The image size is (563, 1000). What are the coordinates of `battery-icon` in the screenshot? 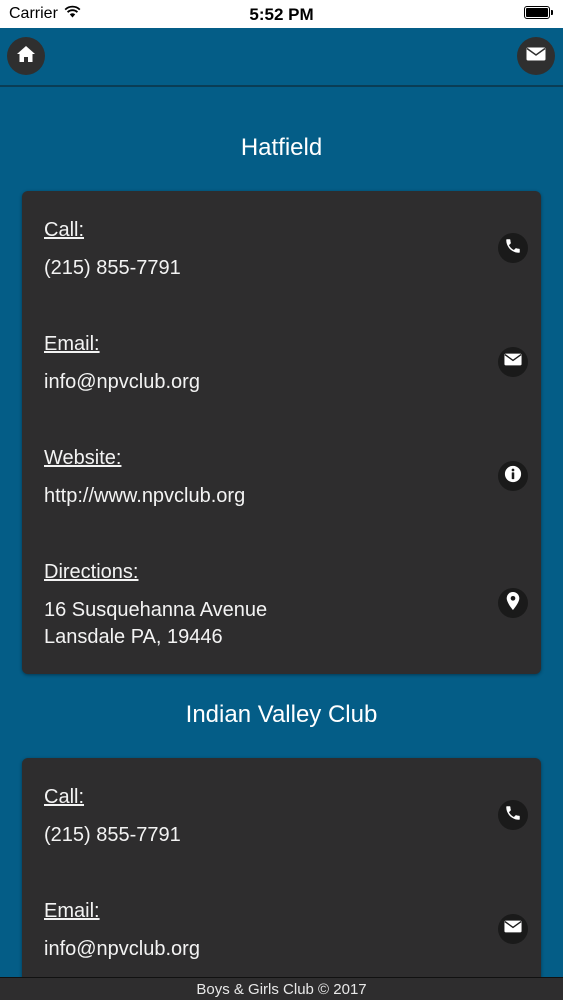 It's located at (538, 12).